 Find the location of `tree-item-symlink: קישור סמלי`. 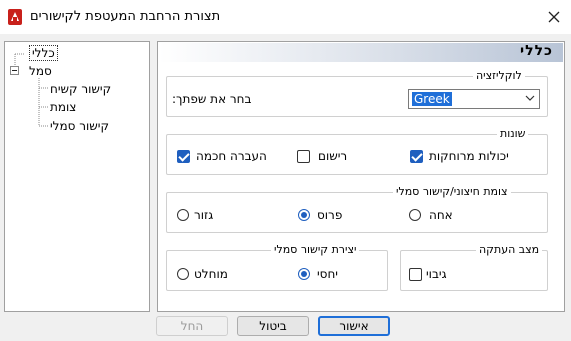

tree-item-symlink: קישור סמלי is located at coordinates (79, 126).